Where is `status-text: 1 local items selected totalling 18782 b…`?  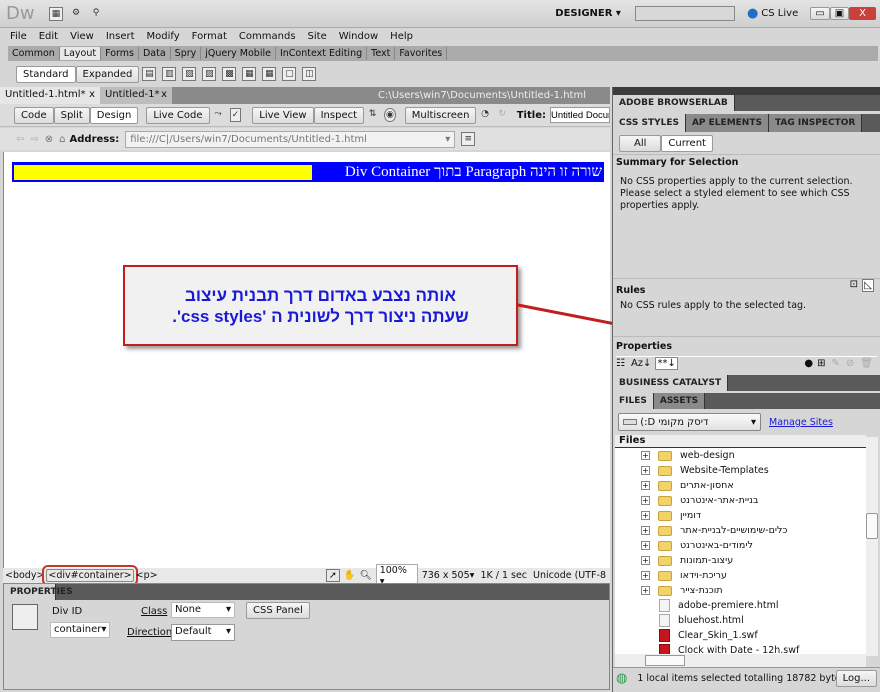 status-text: 1 local items selected totalling 18782 b… is located at coordinates (736, 678).